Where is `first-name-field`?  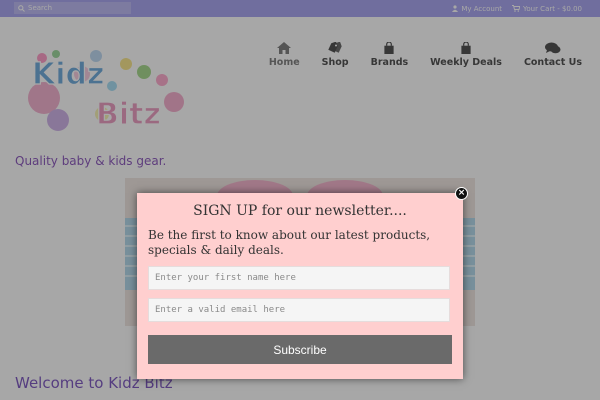
first-name-field is located at coordinates (299, 278).